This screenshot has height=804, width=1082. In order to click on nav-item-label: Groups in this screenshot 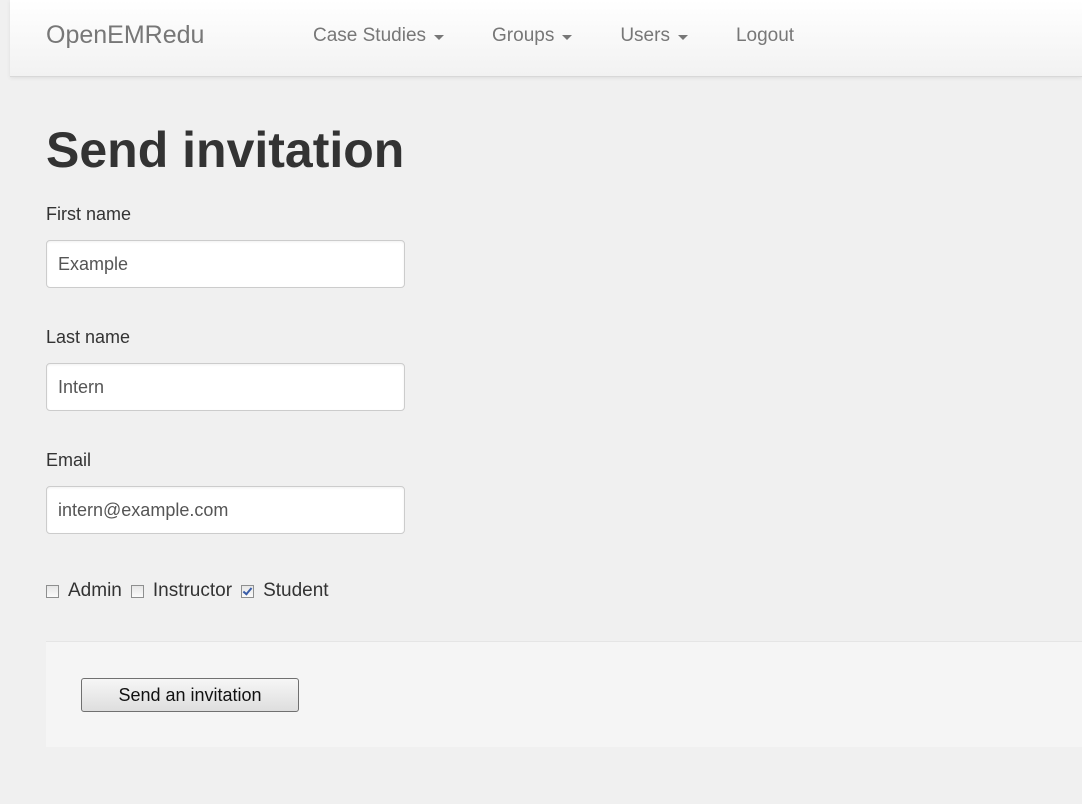, I will do `click(523, 35)`.